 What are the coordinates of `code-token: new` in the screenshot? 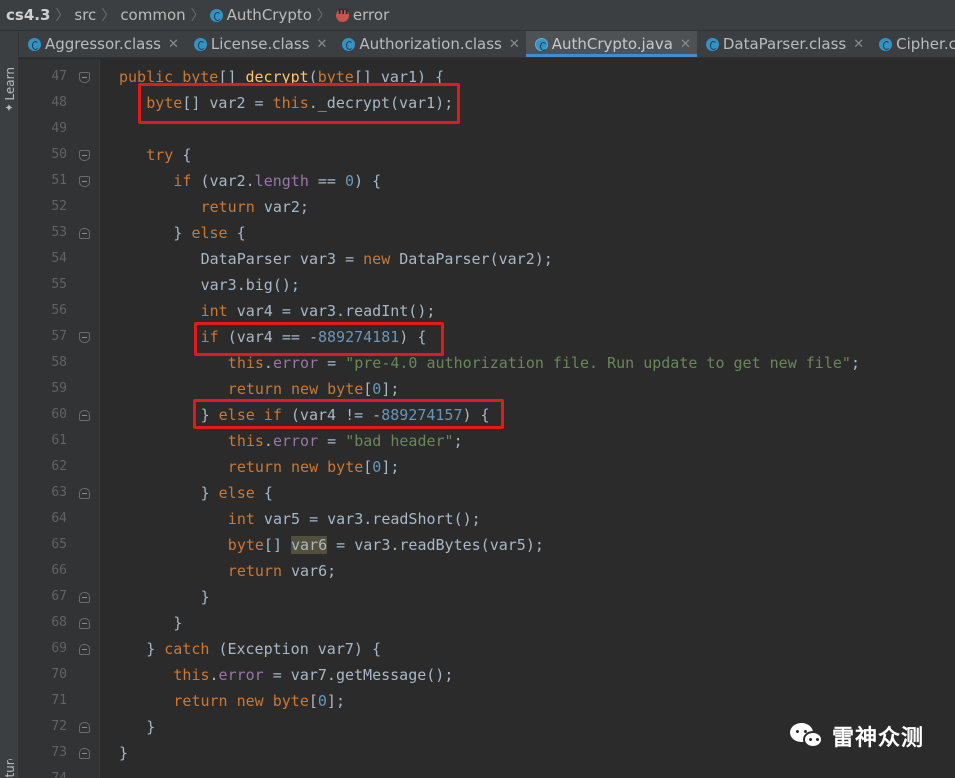 It's located at (381, 259).